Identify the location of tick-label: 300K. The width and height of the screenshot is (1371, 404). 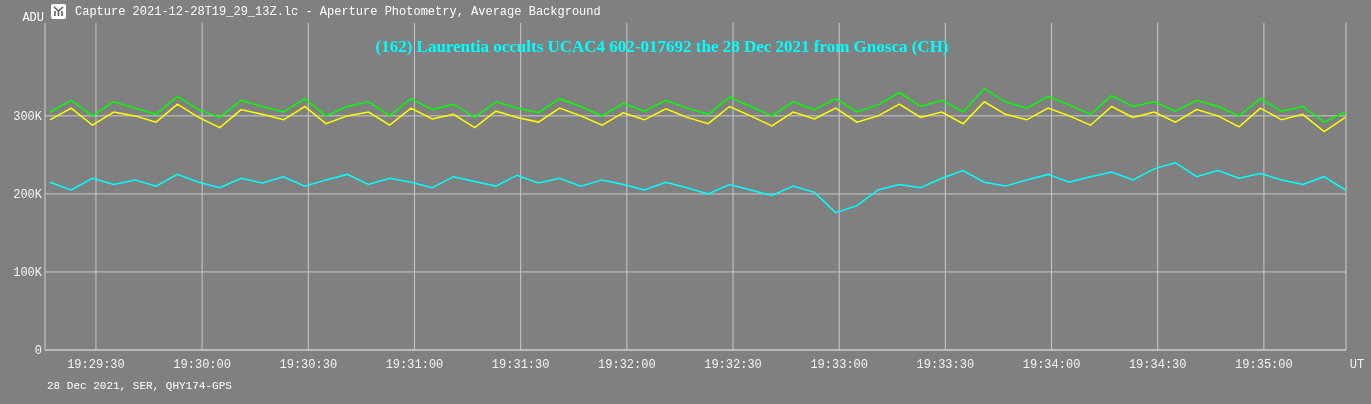
(27, 116).